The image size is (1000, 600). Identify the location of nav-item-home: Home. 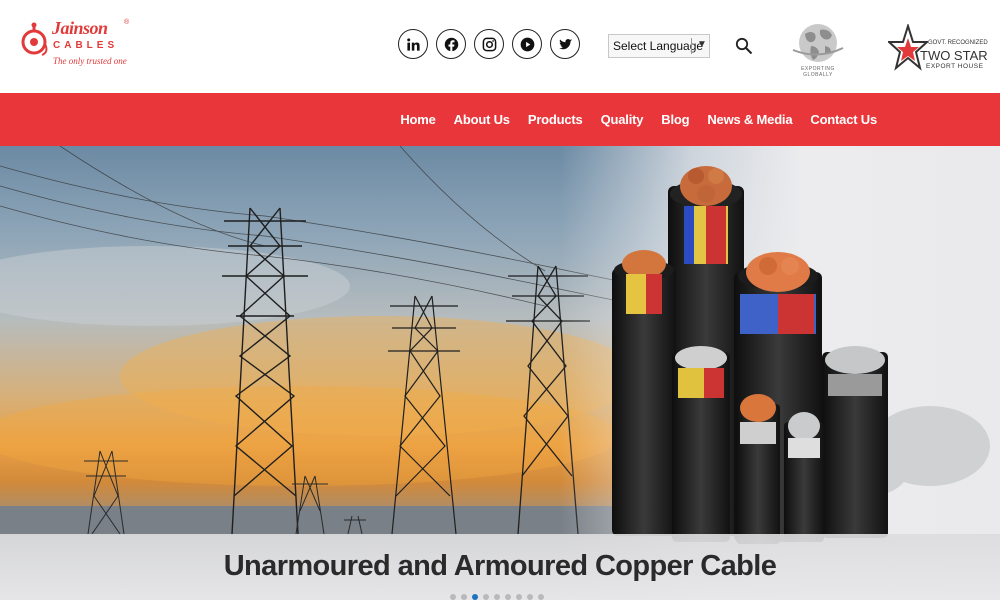
(417, 119).